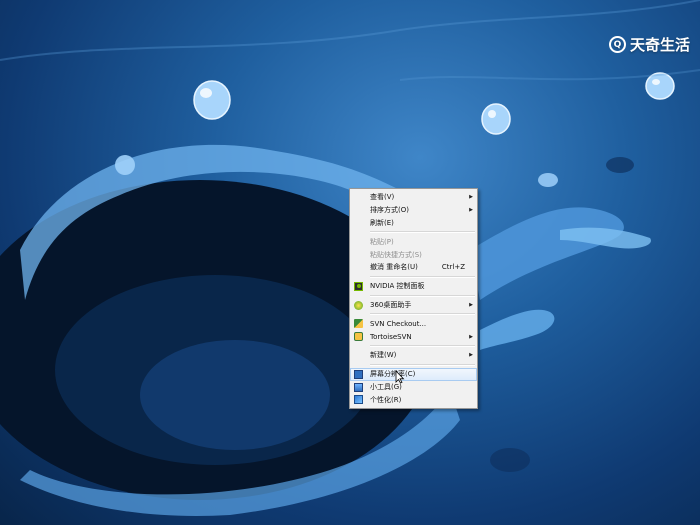  I want to click on tianqi-logo-icon: Q, so click(617, 44).